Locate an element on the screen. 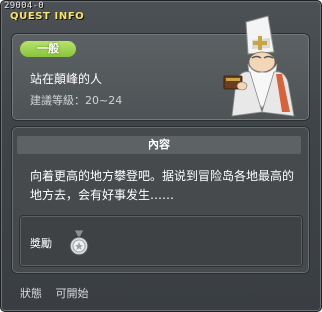 This screenshot has width=322, height=312. reward-box is located at coordinates (161, 241).